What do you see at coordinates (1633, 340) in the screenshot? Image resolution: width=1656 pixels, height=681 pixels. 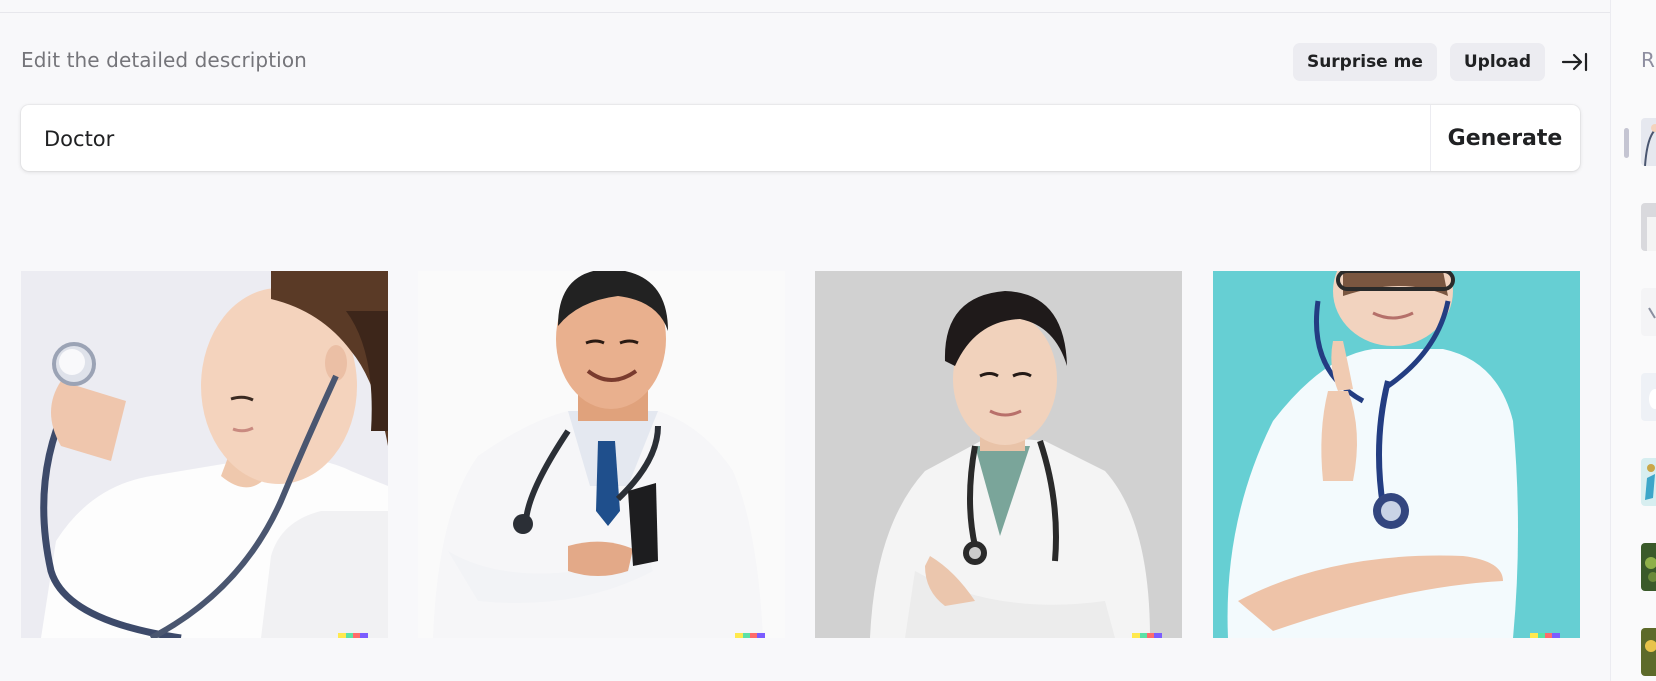 I see `history-sidebar: R` at bounding box center [1633, 340].